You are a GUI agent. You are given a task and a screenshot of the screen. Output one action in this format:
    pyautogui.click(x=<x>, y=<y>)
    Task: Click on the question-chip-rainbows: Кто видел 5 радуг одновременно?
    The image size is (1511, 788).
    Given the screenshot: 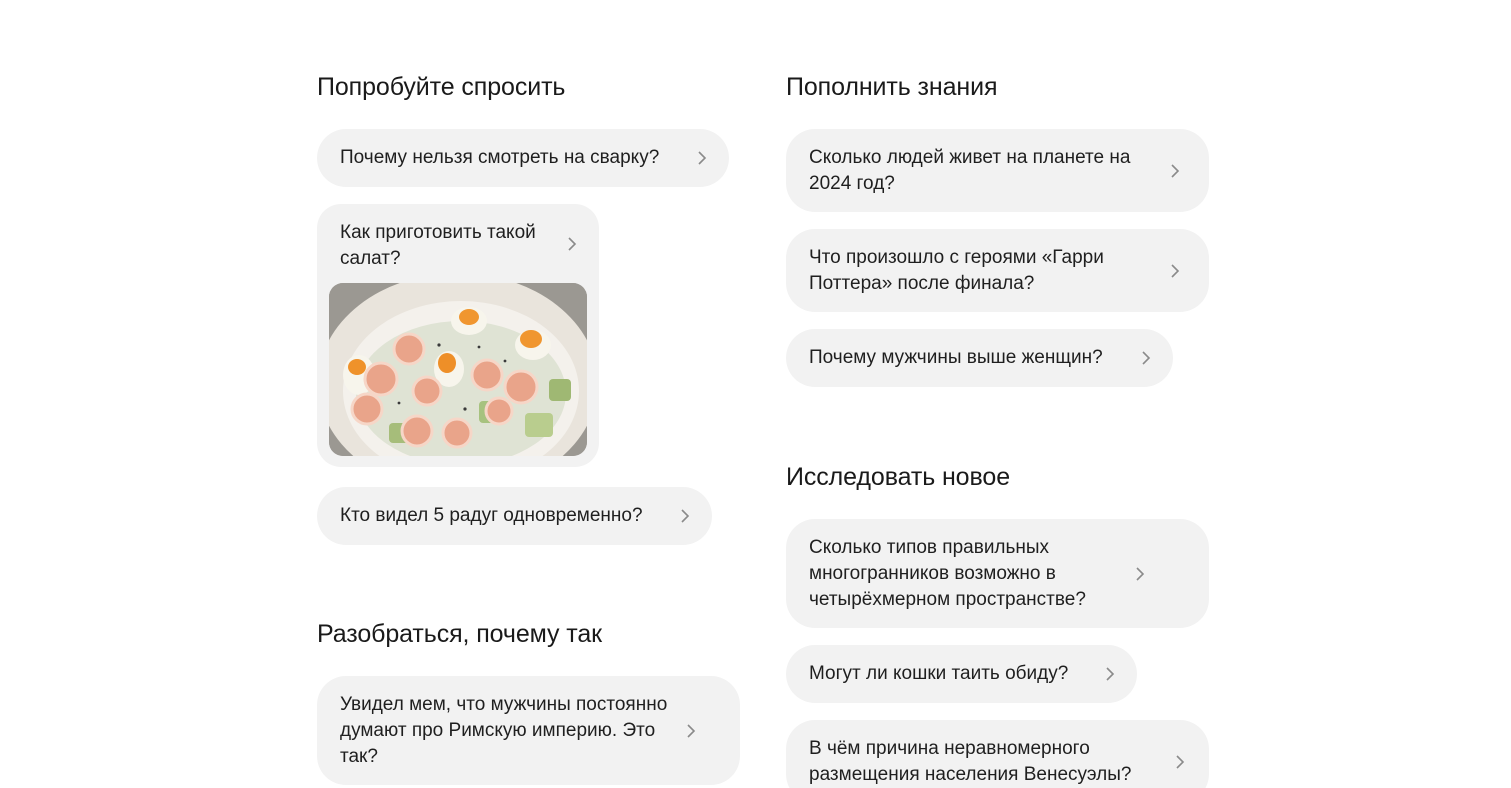 What is the action you would take?
    pyautogui.click(x=514, y=516)
    